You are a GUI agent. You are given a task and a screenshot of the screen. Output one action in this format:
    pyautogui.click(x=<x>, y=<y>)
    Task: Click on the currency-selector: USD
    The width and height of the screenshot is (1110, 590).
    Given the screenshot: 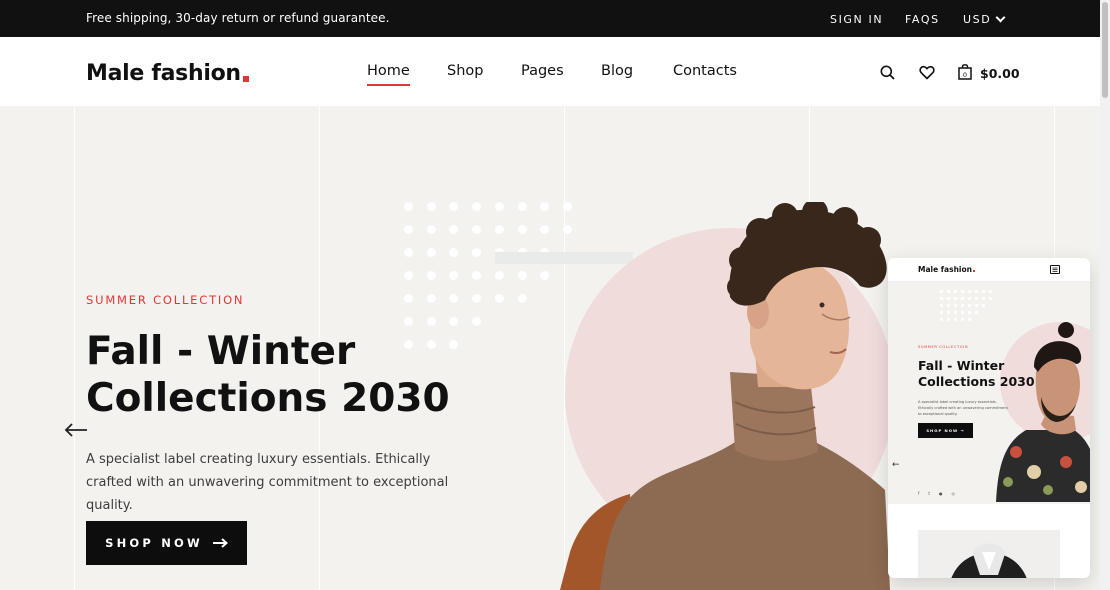 What is the action you would take?
    pyautogui.click(x=984, y=19)
    